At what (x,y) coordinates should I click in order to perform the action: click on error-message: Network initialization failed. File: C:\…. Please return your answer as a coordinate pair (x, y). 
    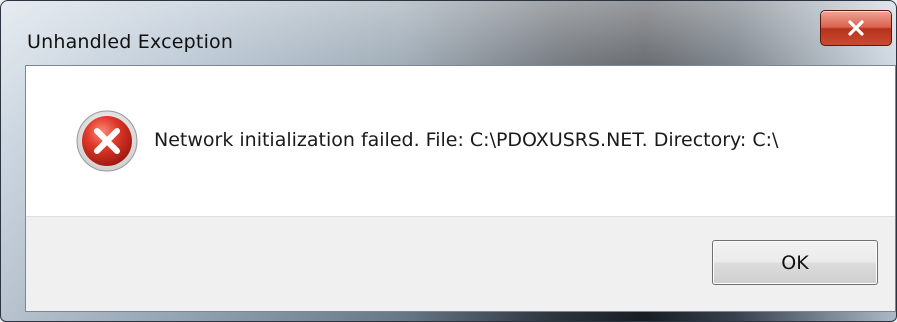
    Looking at the image, I should click on (466, 140).